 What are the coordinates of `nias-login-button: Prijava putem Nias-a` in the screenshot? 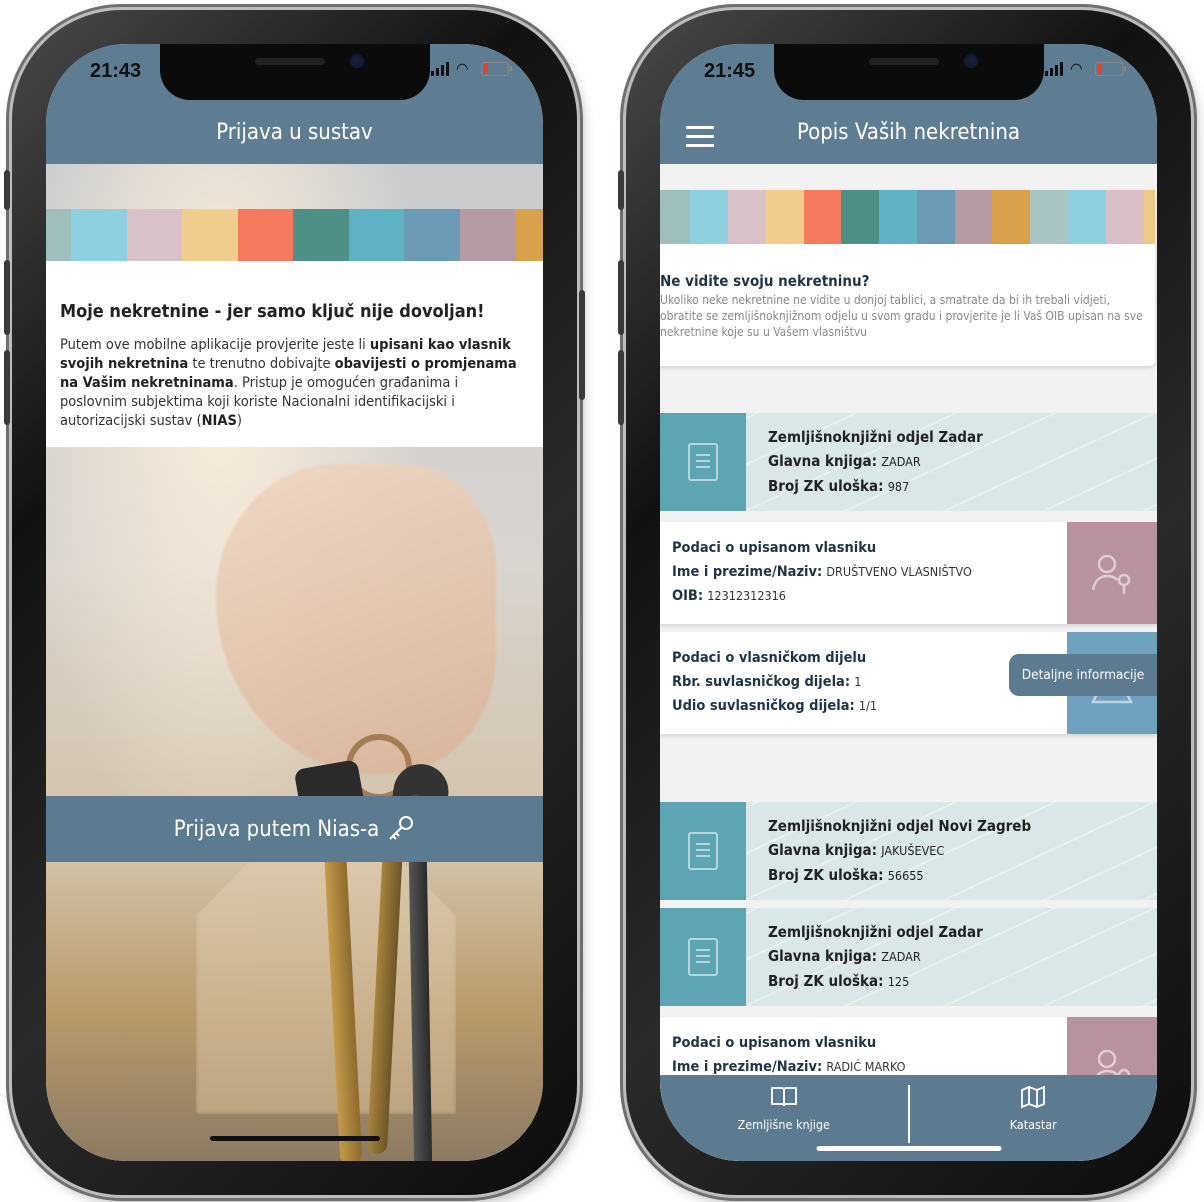 It's located at (294, 829).